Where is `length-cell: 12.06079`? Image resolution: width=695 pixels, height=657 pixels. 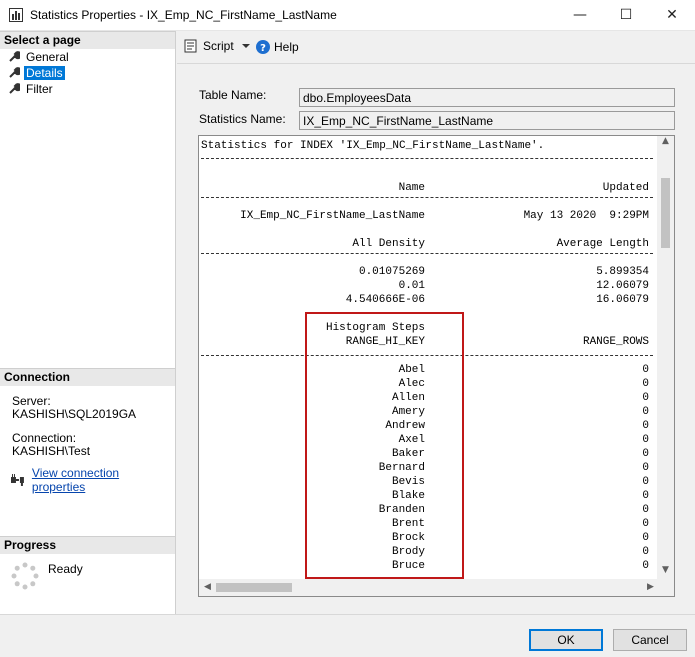 length-cell: 12.06079 is located at coordinates (622, 286).